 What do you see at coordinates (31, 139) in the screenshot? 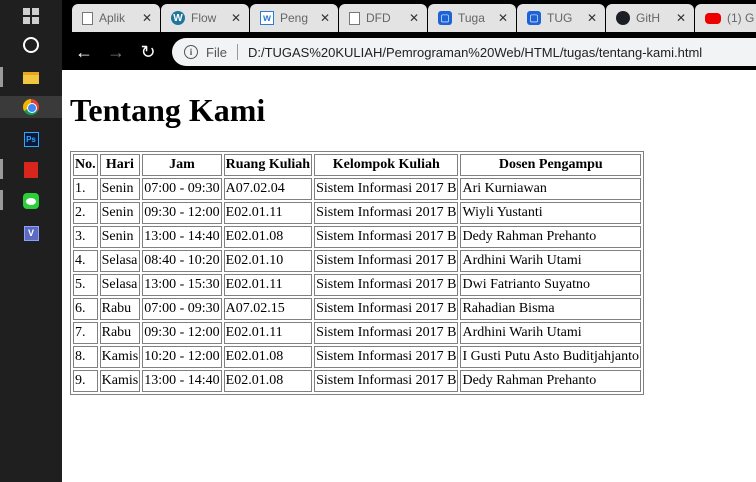
I see `photoshop-icon: Ps` at bounding box center [31, 139].